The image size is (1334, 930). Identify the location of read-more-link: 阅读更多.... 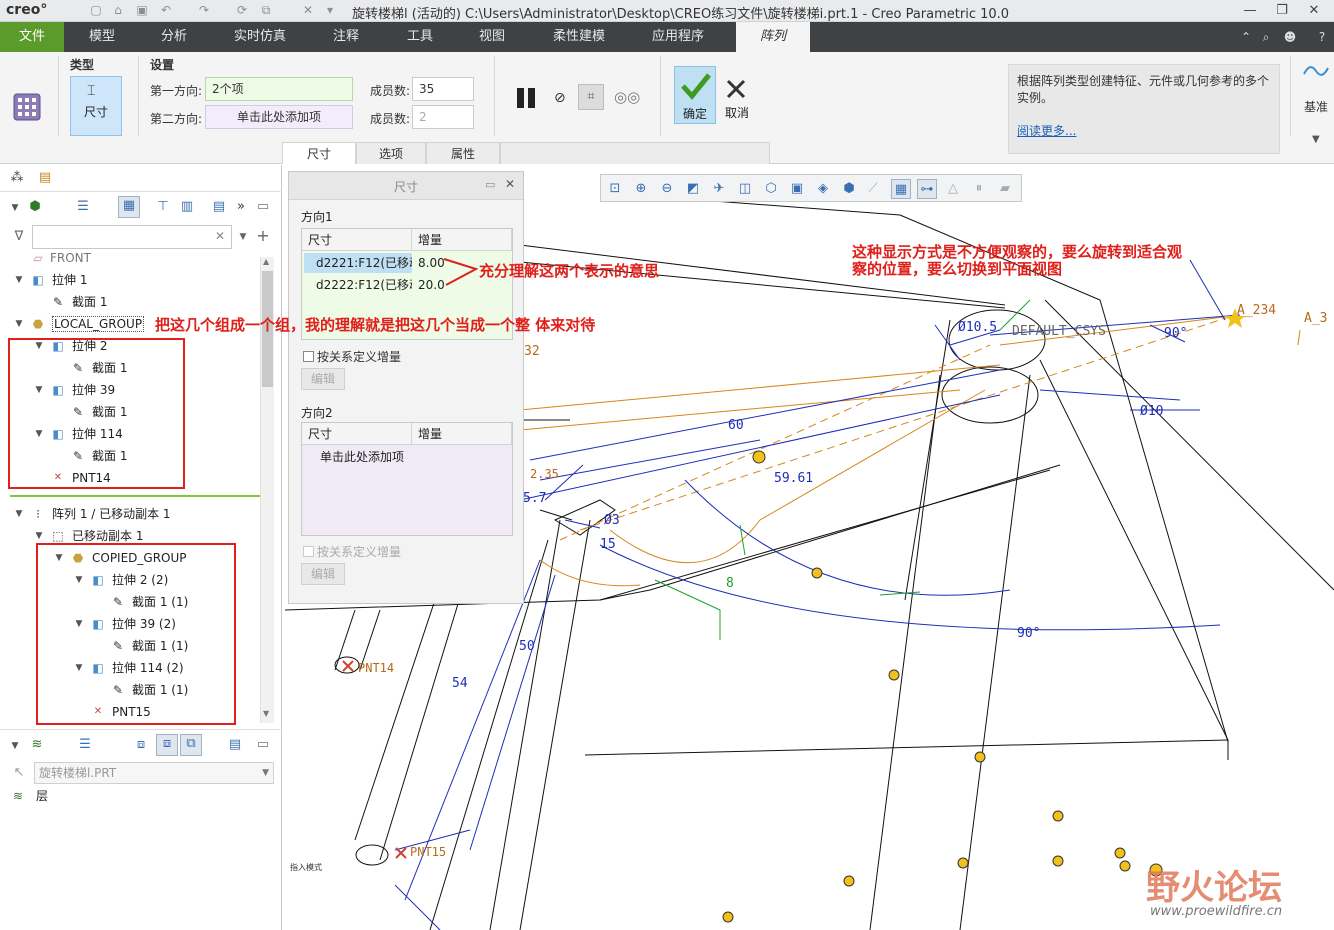
(1046, 131).